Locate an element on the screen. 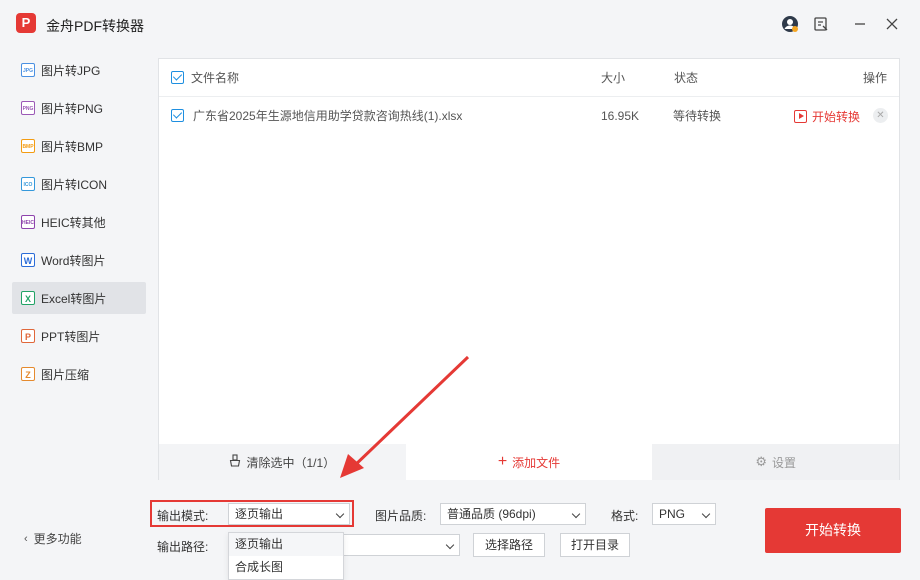 The image size is (920, 580). sidebar-item-label: 图片转ICON is located at coordinates (74, 184).